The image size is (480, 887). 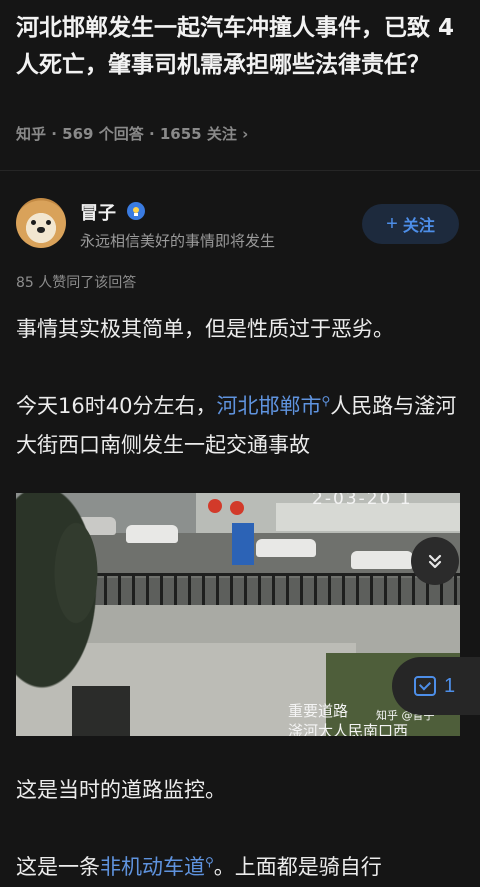 What do you see at coordinates (450, 685) in the screenshot?
I see `collect-count: 1` at bounding box center [450, 685].